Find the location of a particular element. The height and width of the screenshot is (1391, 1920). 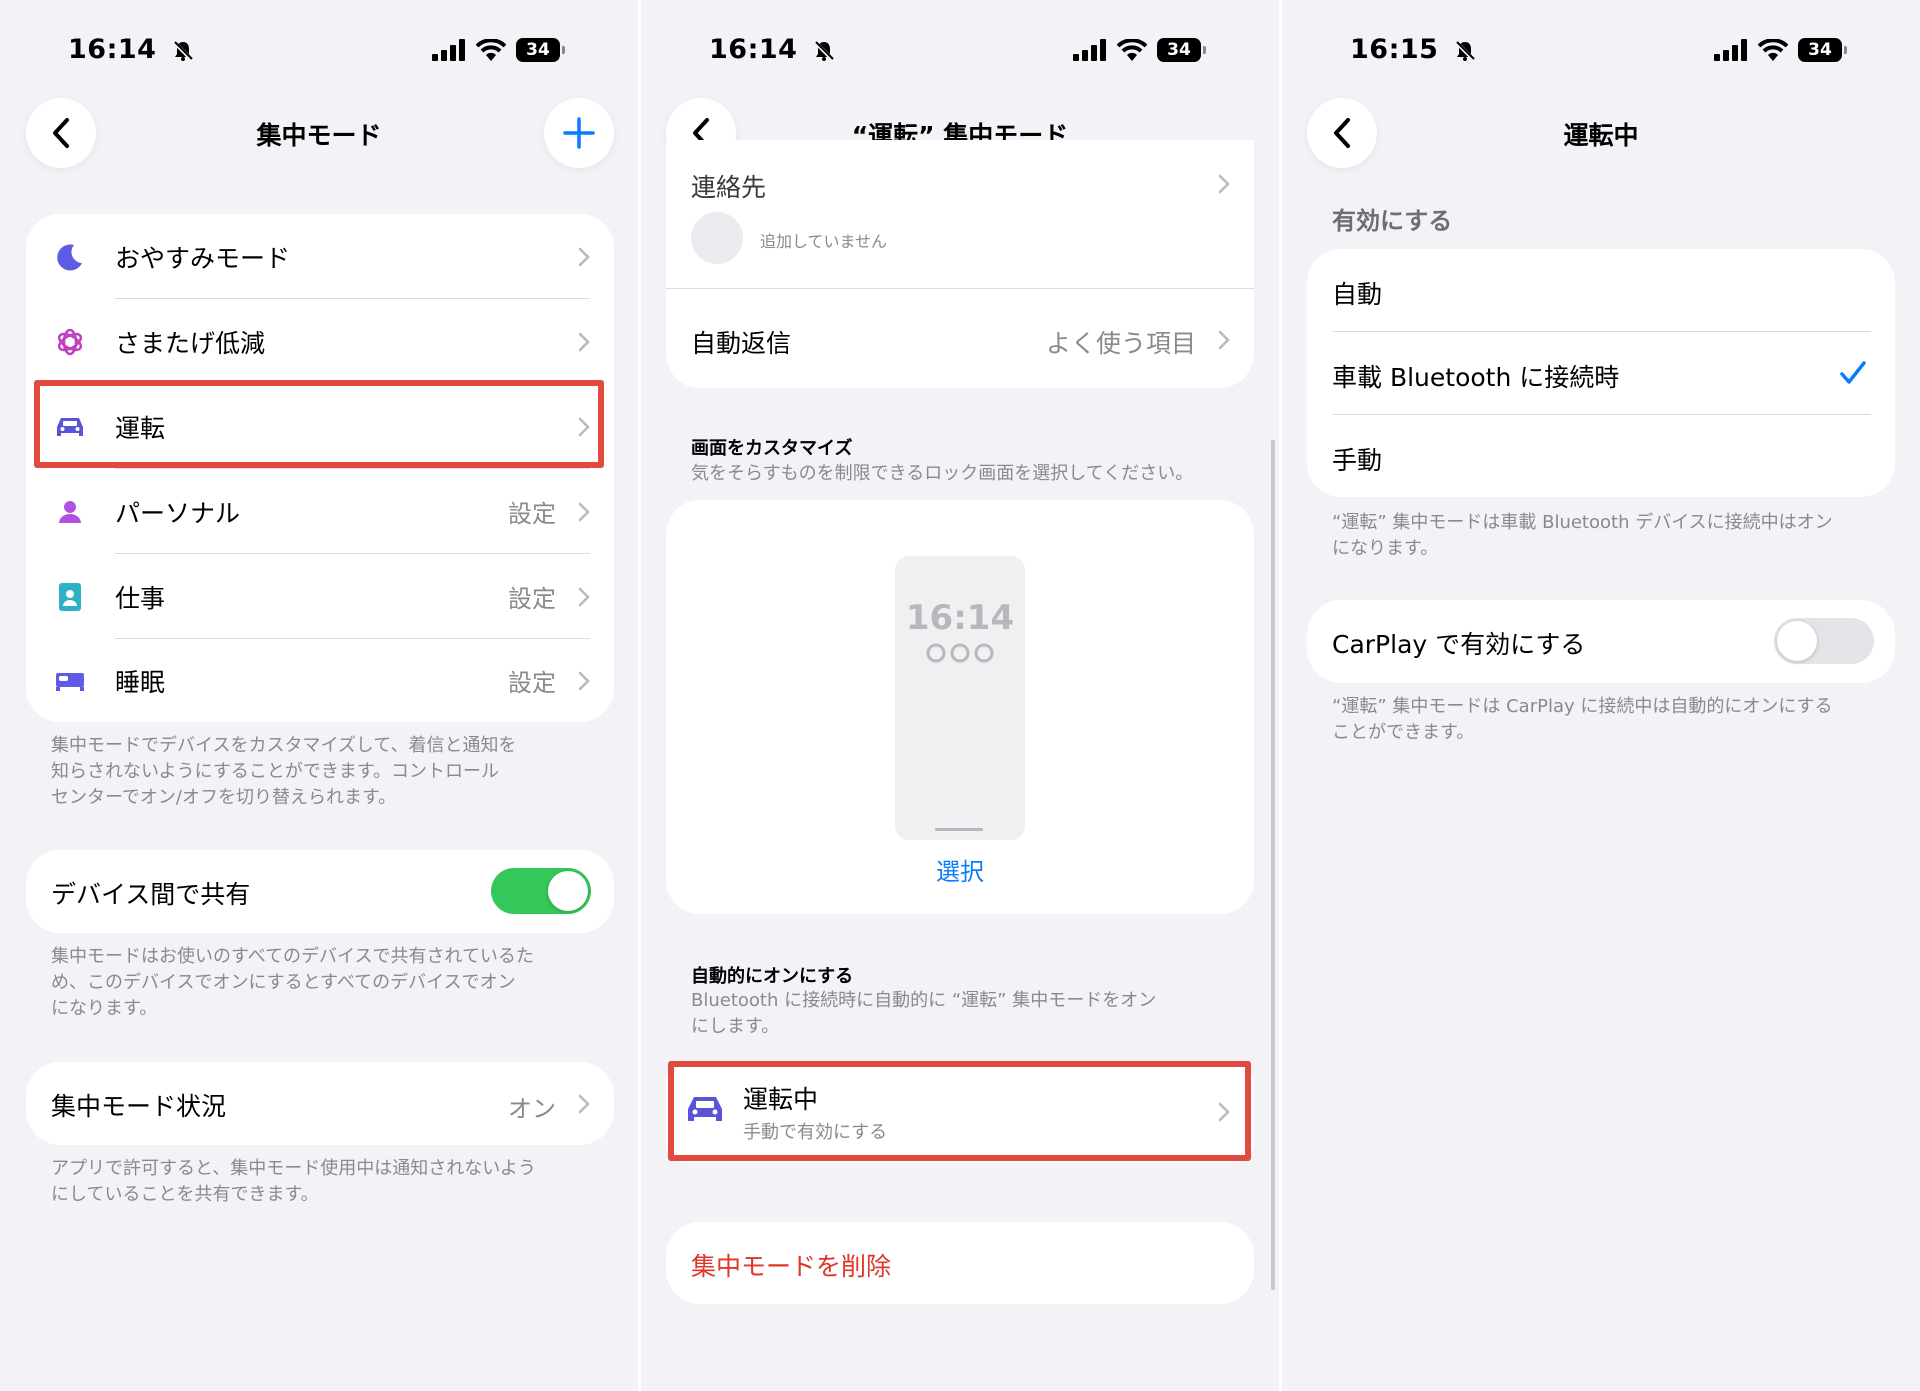

lock-screen-card: 16:14 選択 is located at coordinates (960, 707).